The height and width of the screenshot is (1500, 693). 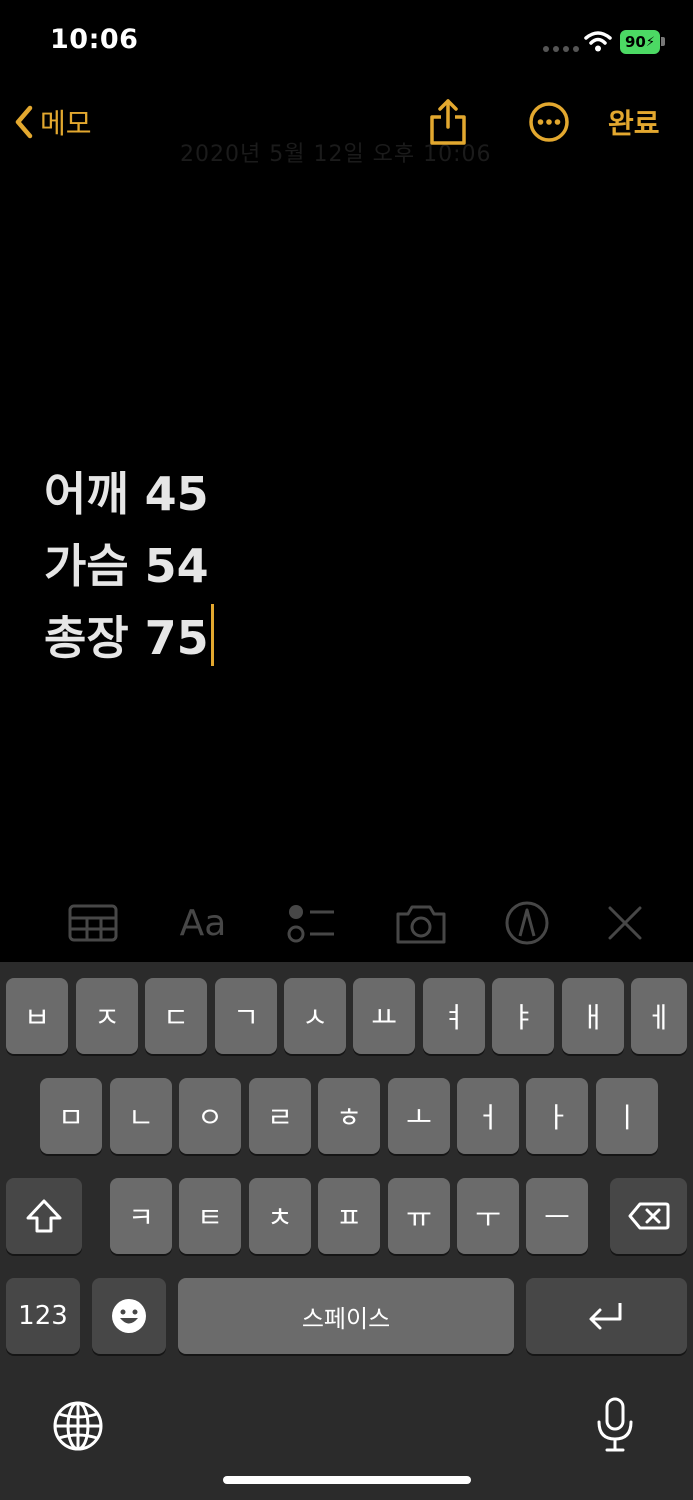 What do you see at coordinates (634, 122) in the screenshot?
I see `done-button: 완료` at bounding box center [634, 122].